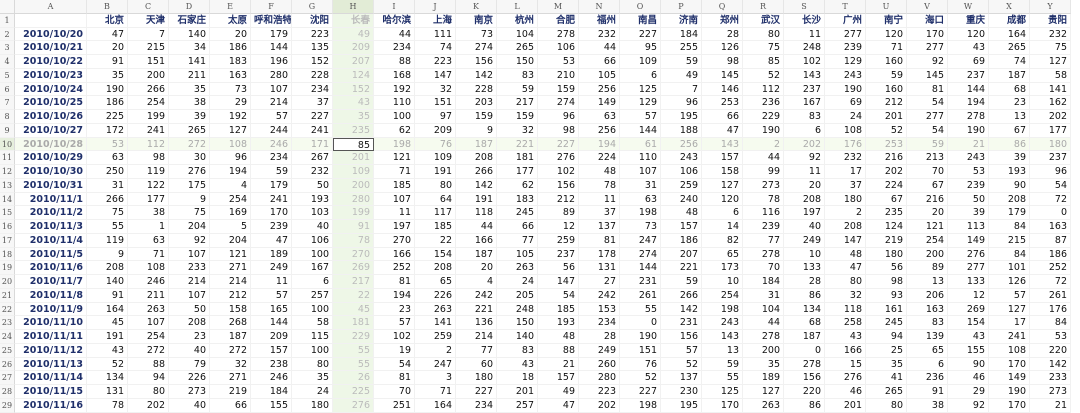 The image size is (1080, 413). Describe the element at coordinates (558, 34) in the screenshot. I see `data-cell: 278` at that location.